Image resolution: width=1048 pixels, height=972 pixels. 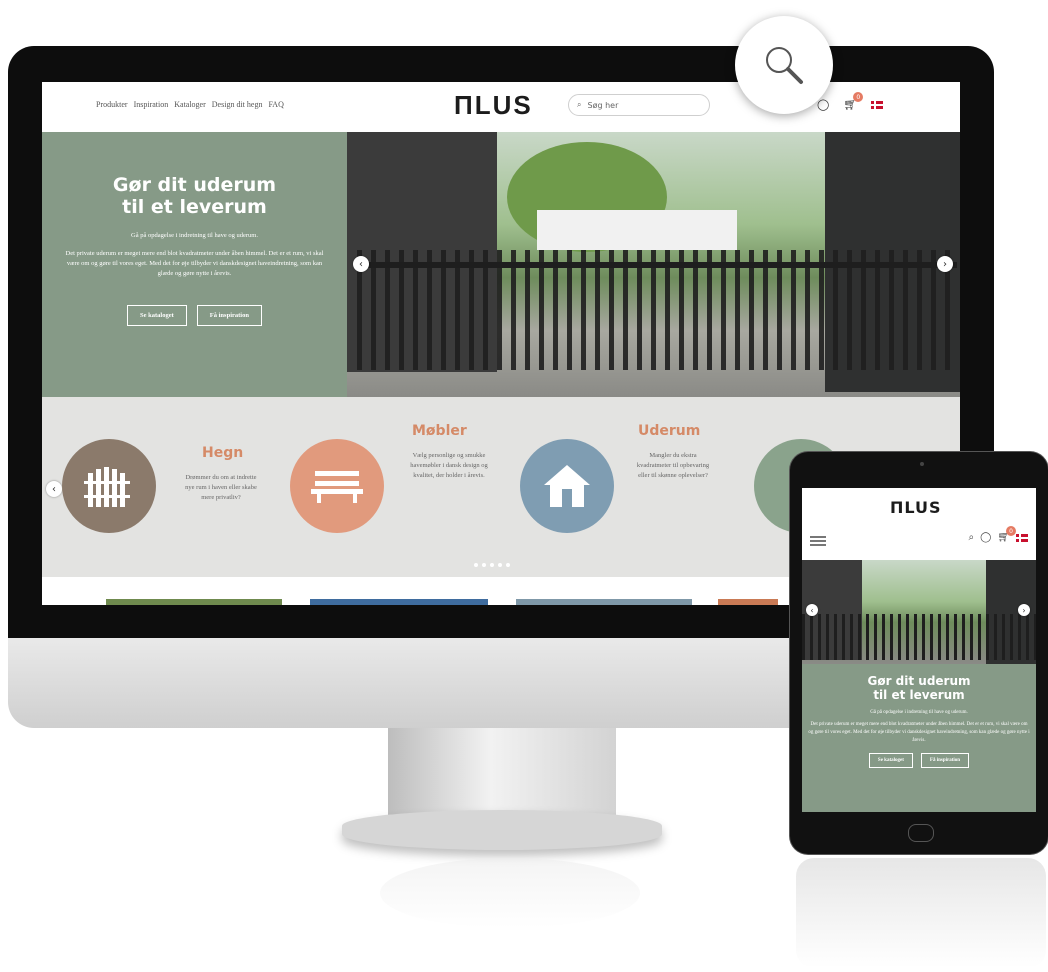 I want to click on tablet-hero-title-line2: til et leverum, so click(x=919, y=695).